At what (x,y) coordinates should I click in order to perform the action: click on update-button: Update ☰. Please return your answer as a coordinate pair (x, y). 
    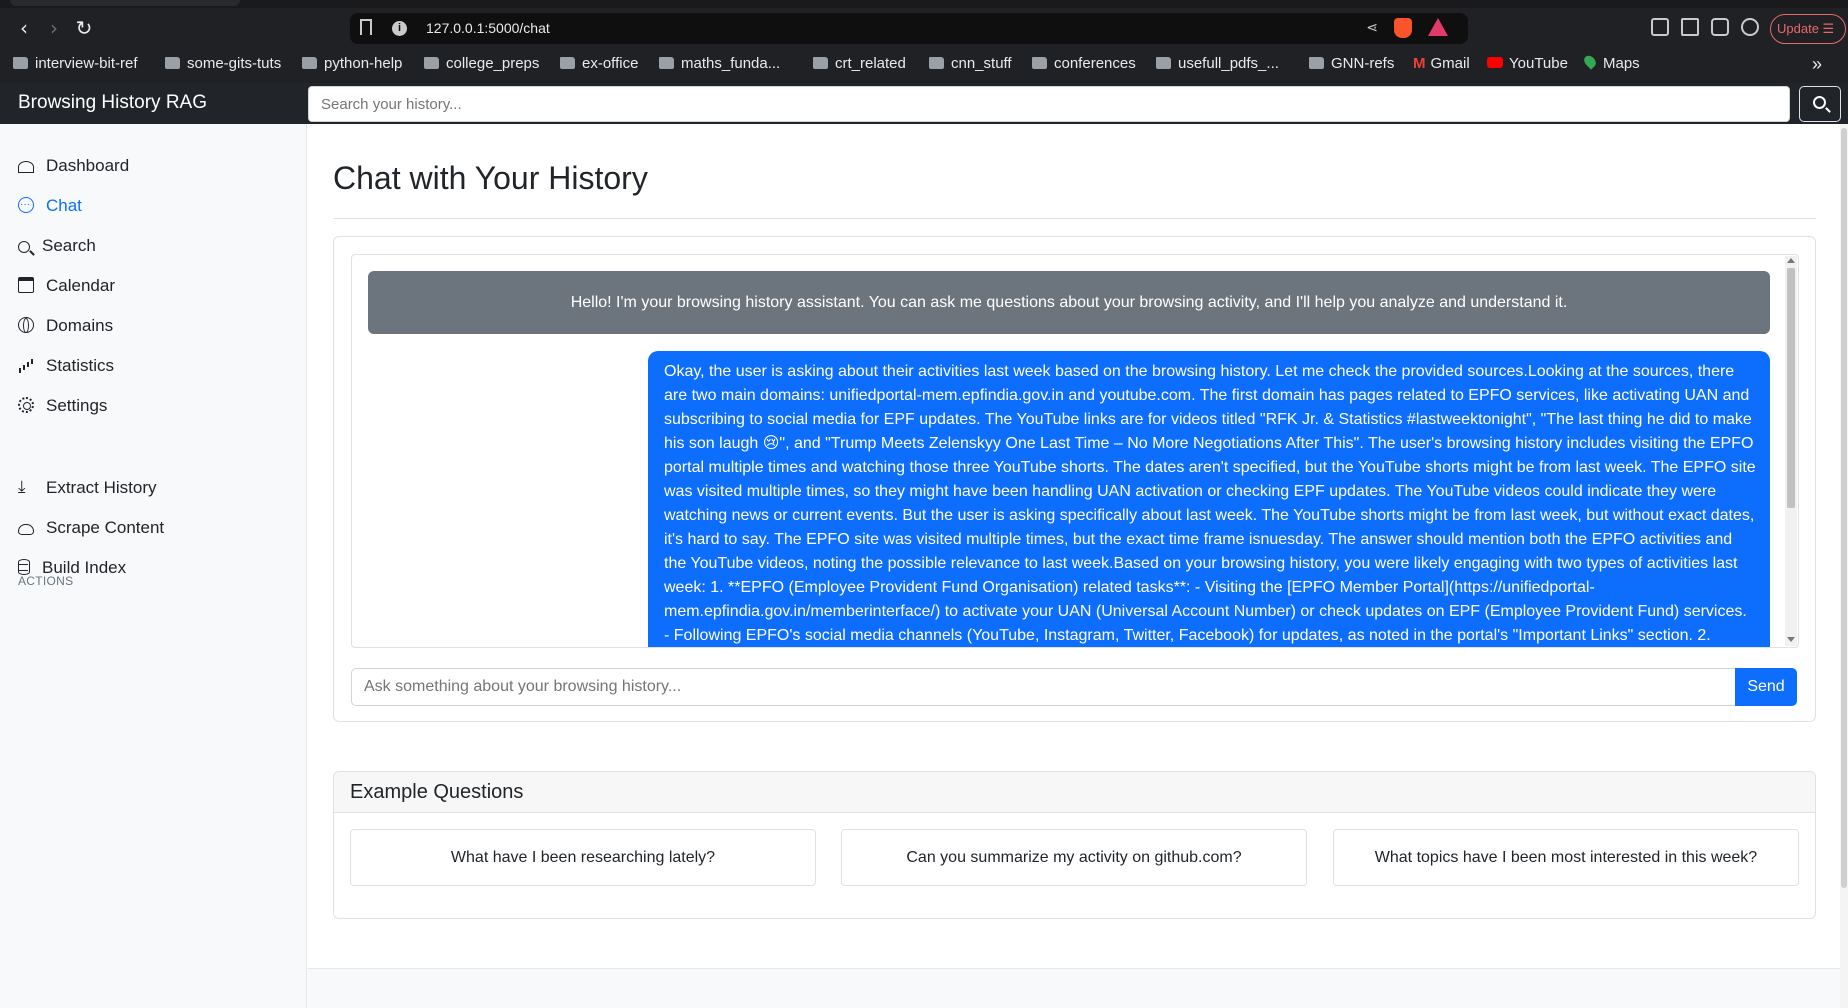
    Looking at the image, I should click on (1808, 29).